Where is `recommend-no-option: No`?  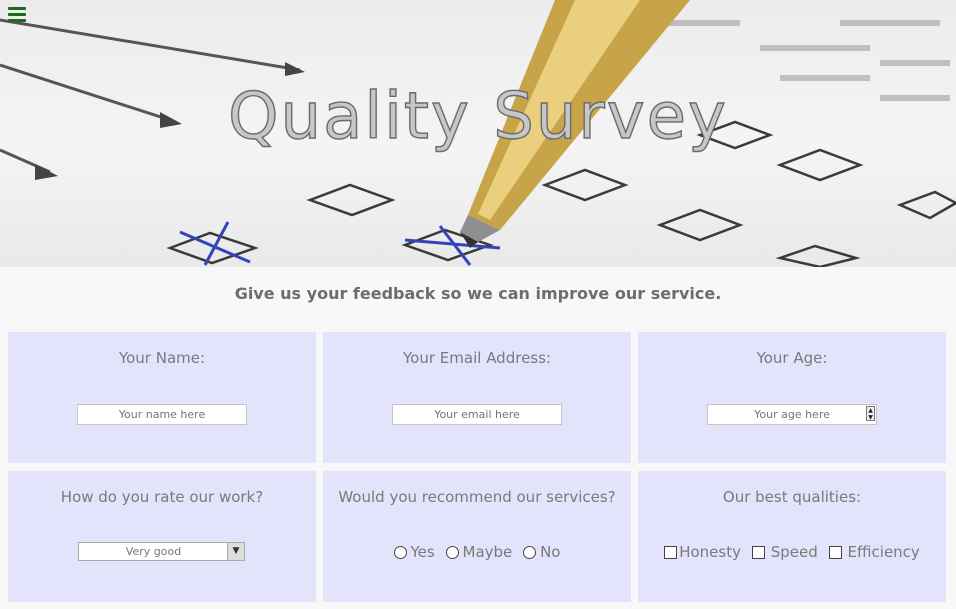 recommend-no-option: No is located at coordinates (541, 552).